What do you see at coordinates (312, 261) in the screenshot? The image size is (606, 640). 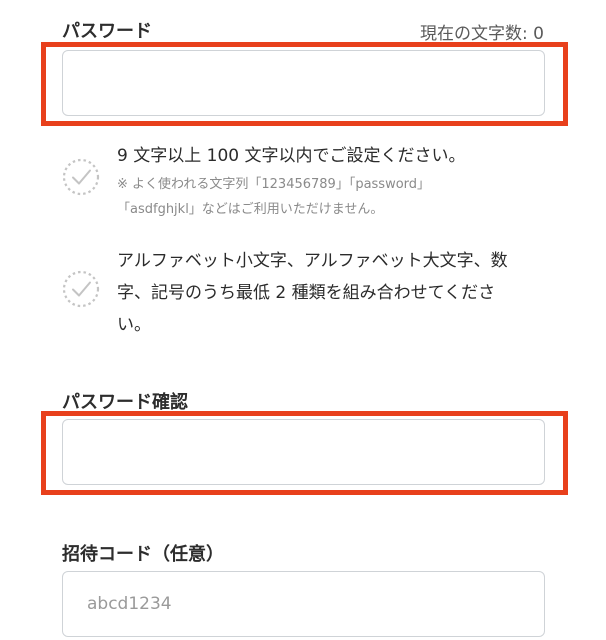 I see `rule-text-line-1: アルファベット小文字、アルファベット大文字、数` at bounding box center [312, 261].